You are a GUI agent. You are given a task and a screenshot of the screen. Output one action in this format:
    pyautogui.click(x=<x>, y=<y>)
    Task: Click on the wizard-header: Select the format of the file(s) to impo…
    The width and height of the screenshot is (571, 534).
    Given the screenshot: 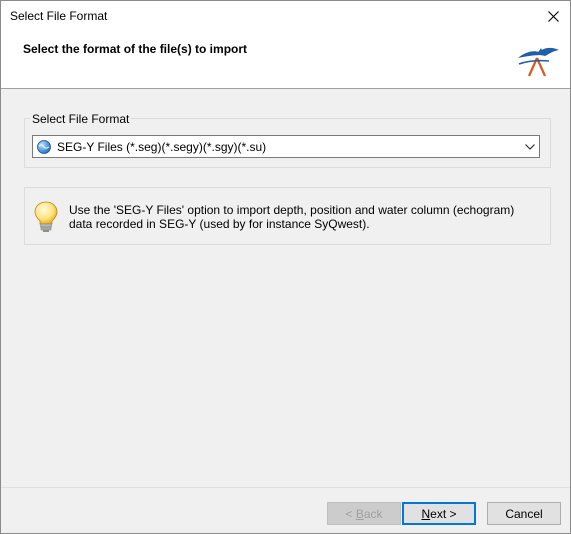 What is the action you would take?
    pyautogui.click(x=285, y=60)
    